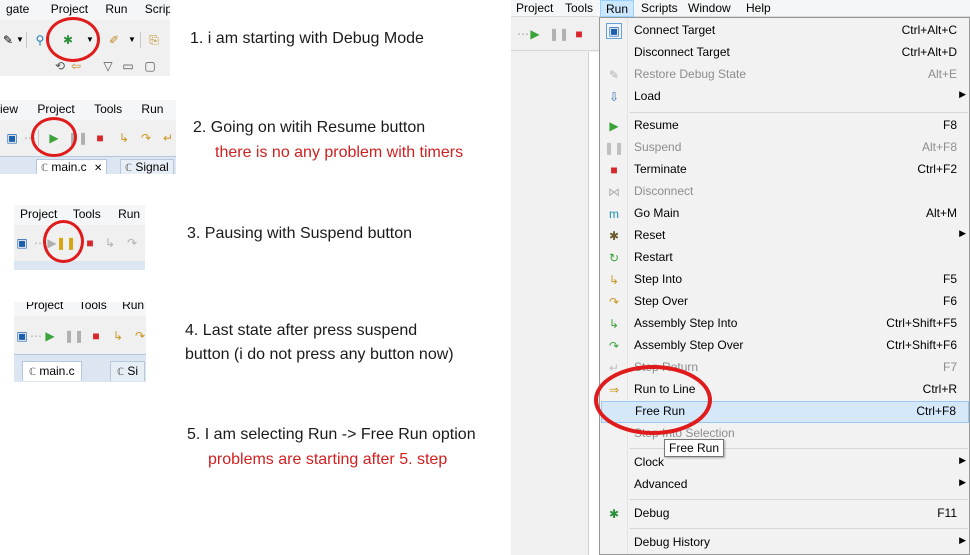  What do you see at coordinates (63, 241) in the screenshot?
I see `highlight-ellipse-suspend` at bounding box center [63, 241].